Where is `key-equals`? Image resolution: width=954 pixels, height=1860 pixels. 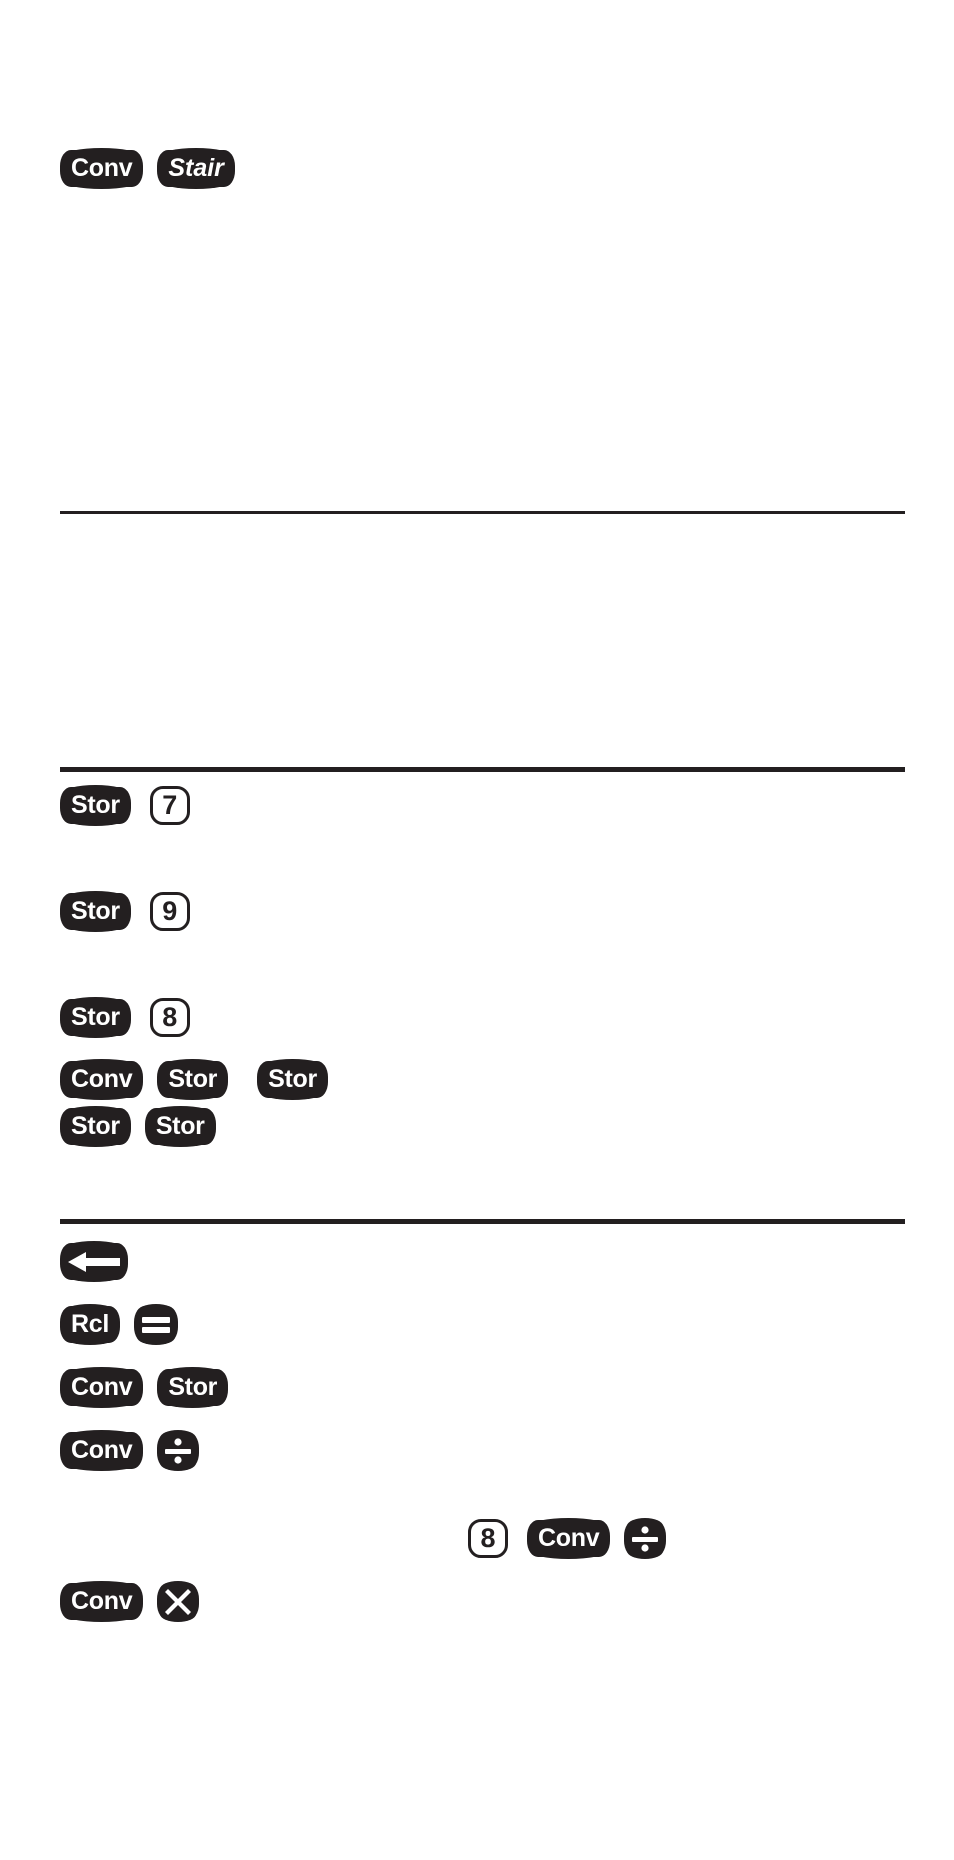 key-equals is located at coordinates (156, 1324).